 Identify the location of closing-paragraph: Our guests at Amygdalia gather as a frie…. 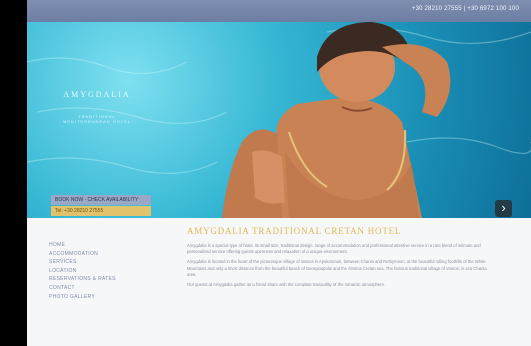
(286, 285).